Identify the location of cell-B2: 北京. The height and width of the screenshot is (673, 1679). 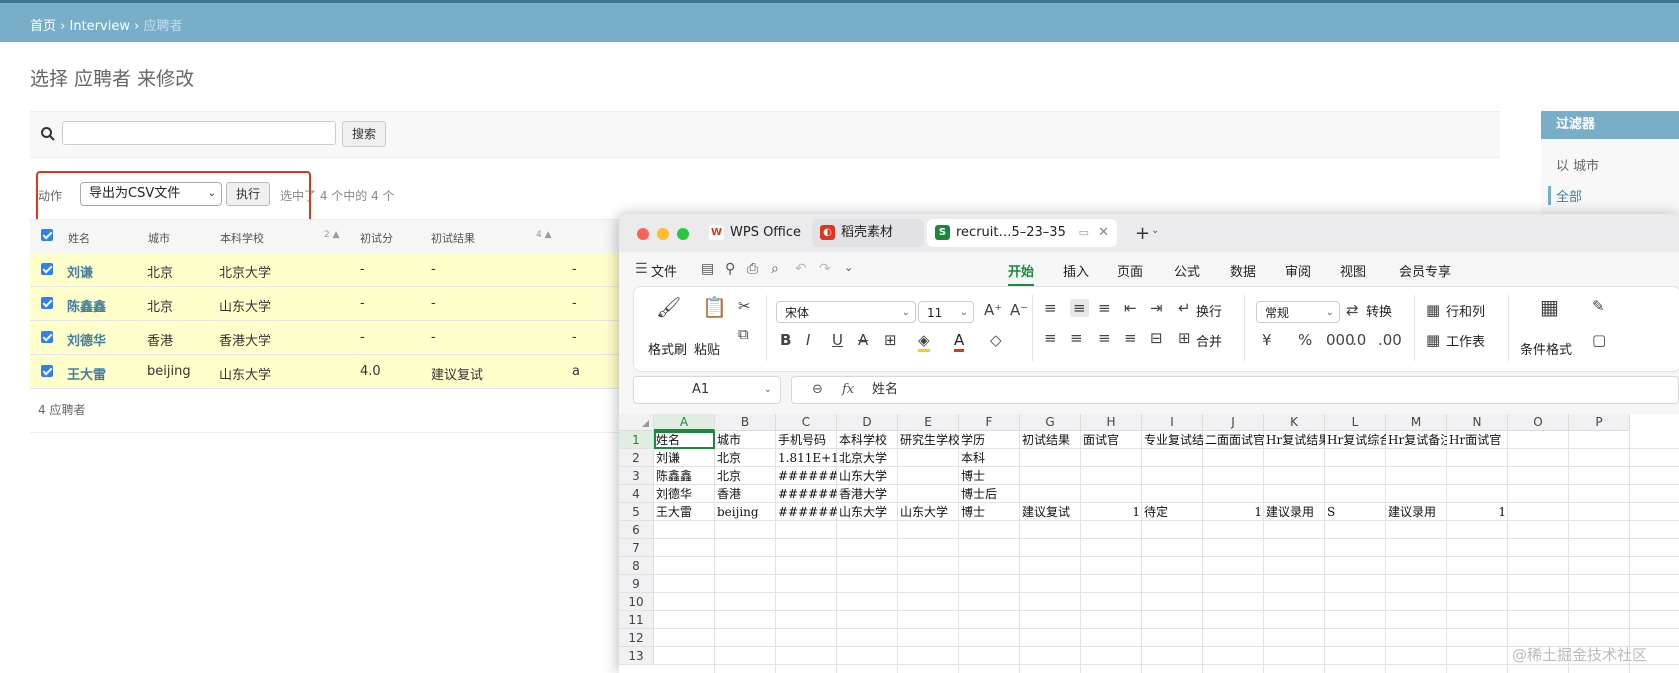
(745, 458).